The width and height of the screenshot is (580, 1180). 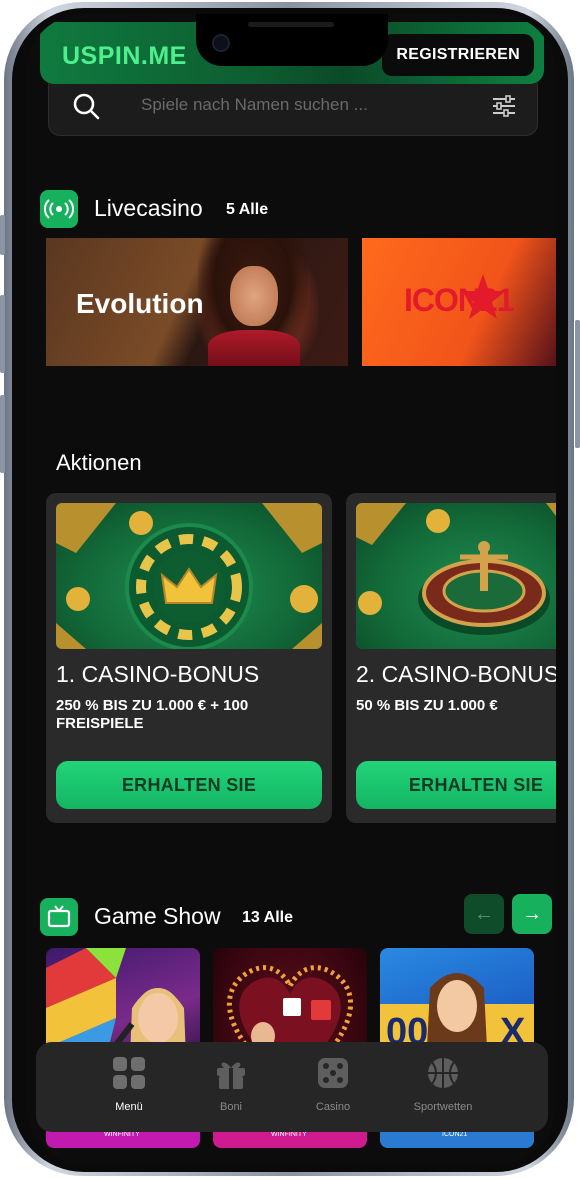 What do you see at coordinates (221, 43) in the screenshot?
I see `camera-icon` at bounding box center [221, 43].